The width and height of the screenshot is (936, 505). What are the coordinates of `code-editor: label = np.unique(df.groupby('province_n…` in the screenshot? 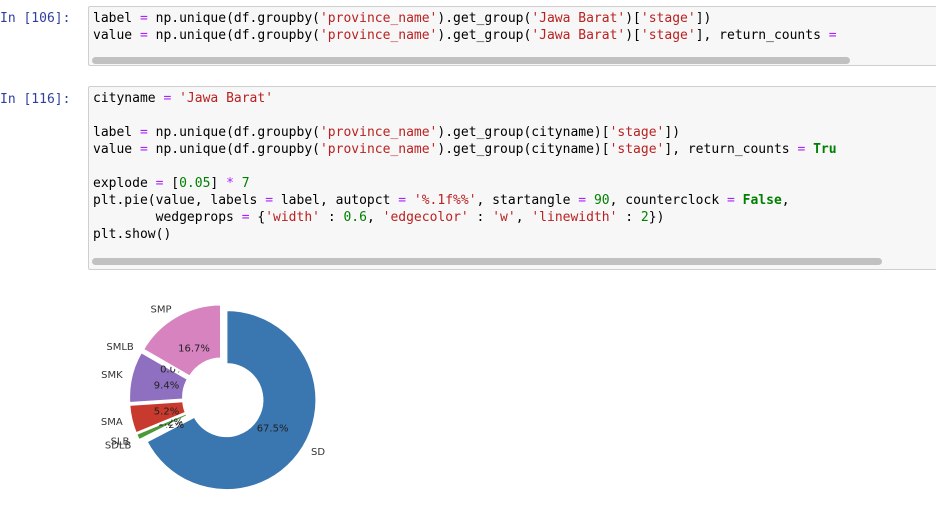 It's located at (512, 25).